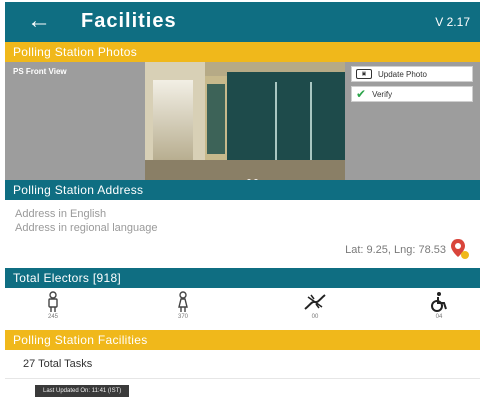 Image resolution: width=485 pixels, height=405 pixels. I want to click on verify-label: Verify, so click(382, 94).